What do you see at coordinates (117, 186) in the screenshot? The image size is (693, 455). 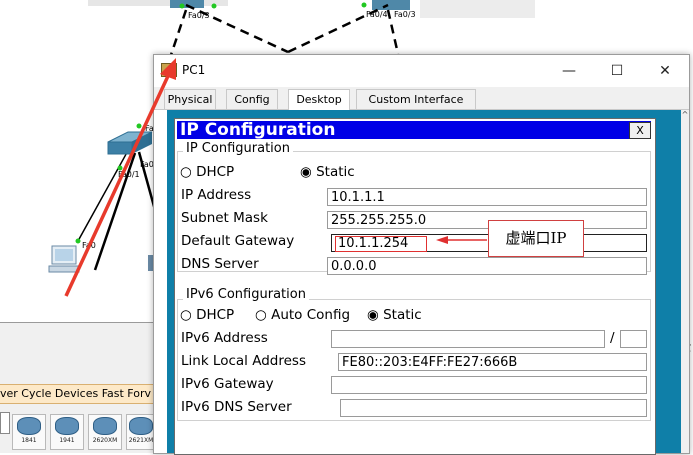 I see `red-arrow-line` at bounding box center [117, 186].